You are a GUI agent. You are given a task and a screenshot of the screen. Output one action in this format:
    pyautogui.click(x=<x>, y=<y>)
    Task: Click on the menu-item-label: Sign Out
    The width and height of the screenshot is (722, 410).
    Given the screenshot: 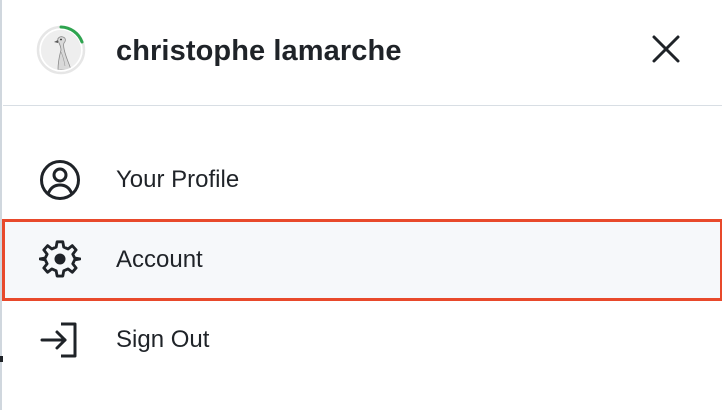 What is the action you would take?
    pyautogui.click(x=163, y=339)
    